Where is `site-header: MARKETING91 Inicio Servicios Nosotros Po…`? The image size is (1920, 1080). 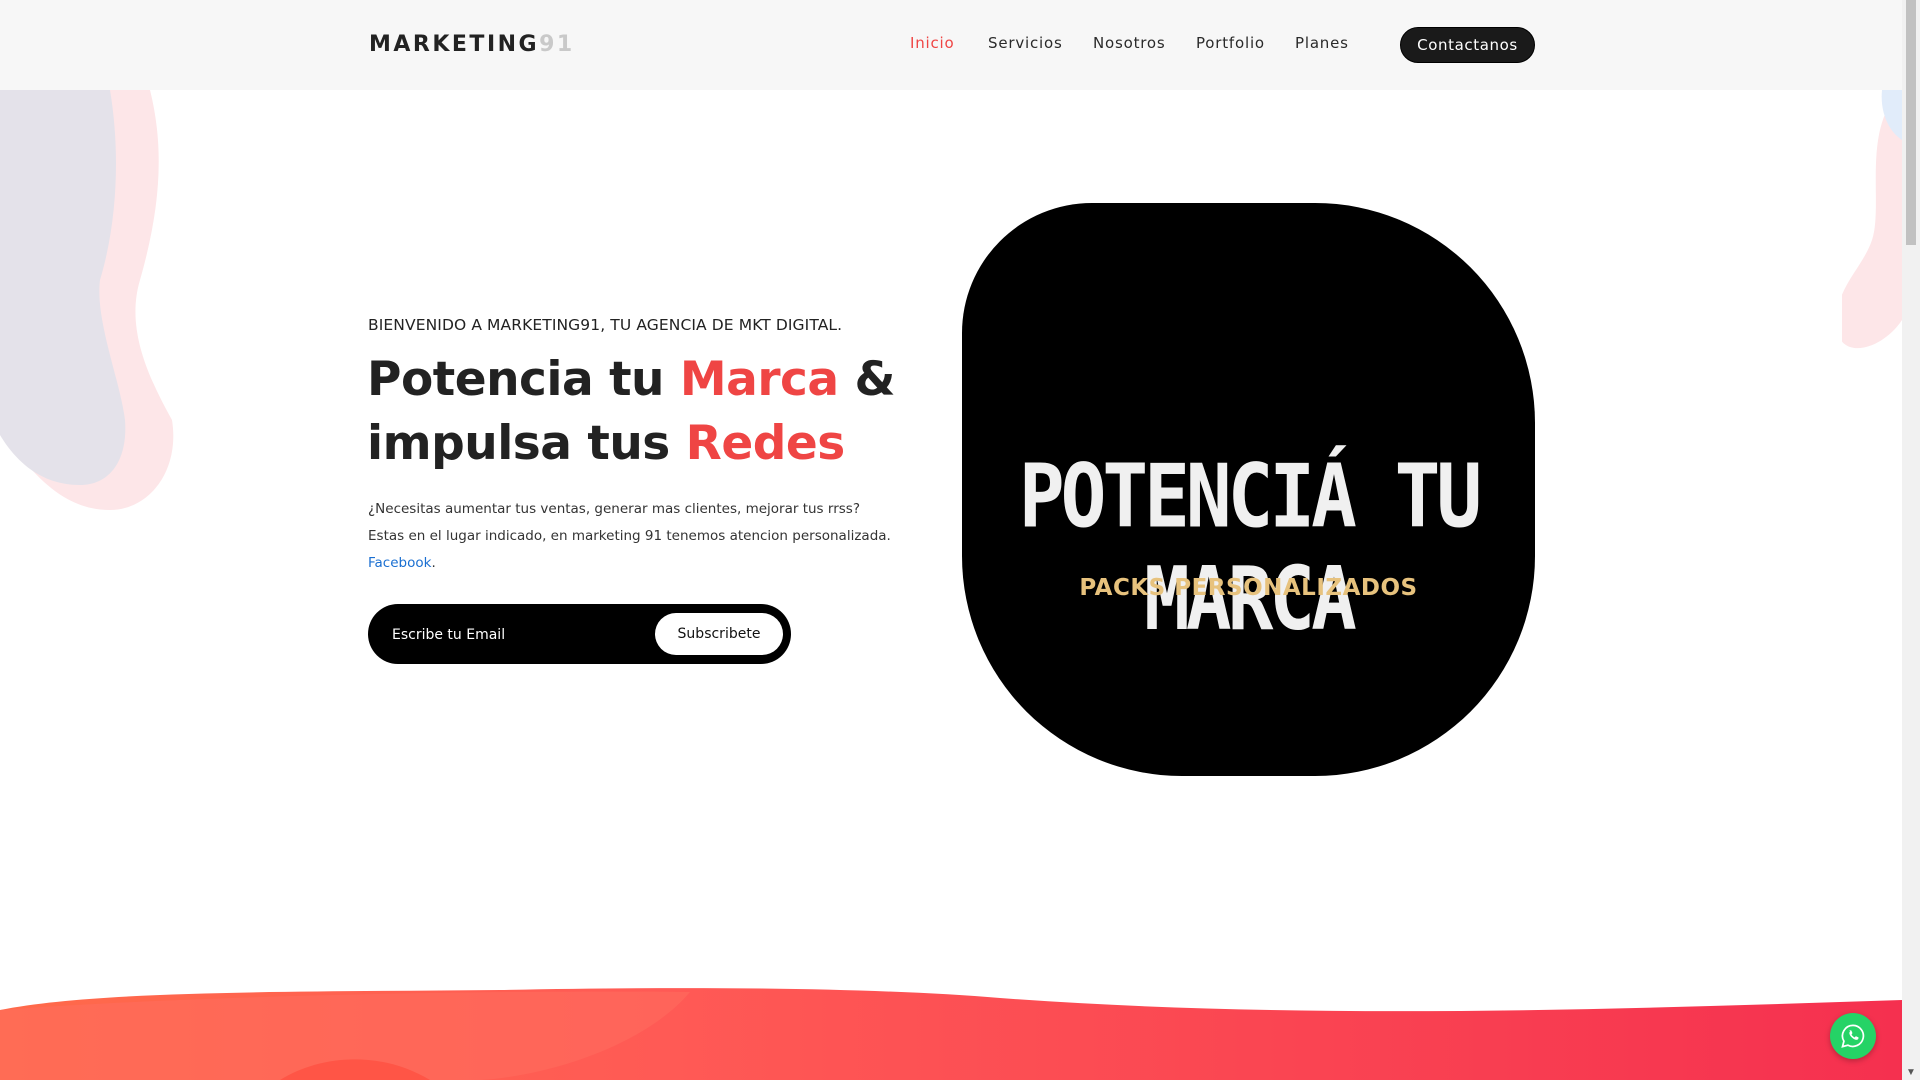
site-header: MARKETING91 Inicio Servicios Nosotros Po… is located at coordinates (951, 45).